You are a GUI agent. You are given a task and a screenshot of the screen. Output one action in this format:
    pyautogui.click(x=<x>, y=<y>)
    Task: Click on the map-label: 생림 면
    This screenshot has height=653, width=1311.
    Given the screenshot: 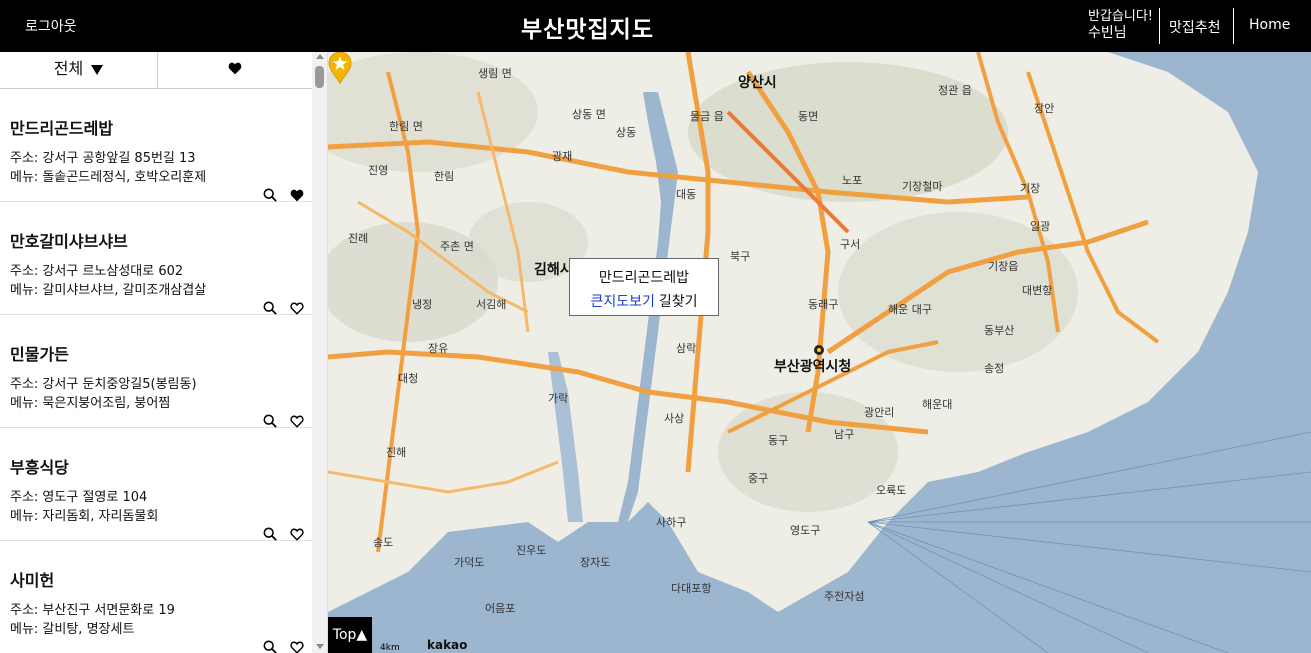 What is the action you would take?
    pyautogui.click(x=495, y=73)
    